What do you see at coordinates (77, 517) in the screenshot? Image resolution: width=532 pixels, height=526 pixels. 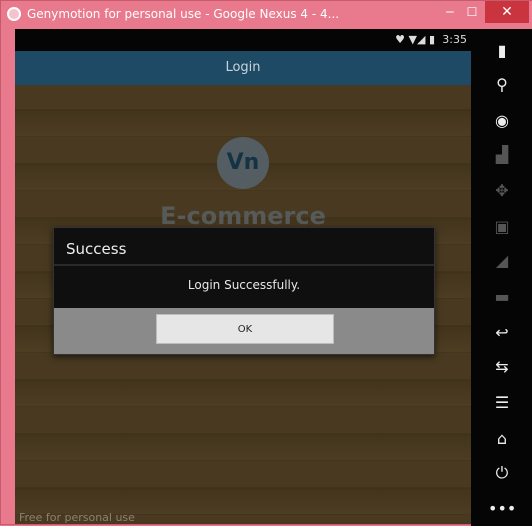 I see `watermark-text: Free for personal use` at bounding box center [77, 517].